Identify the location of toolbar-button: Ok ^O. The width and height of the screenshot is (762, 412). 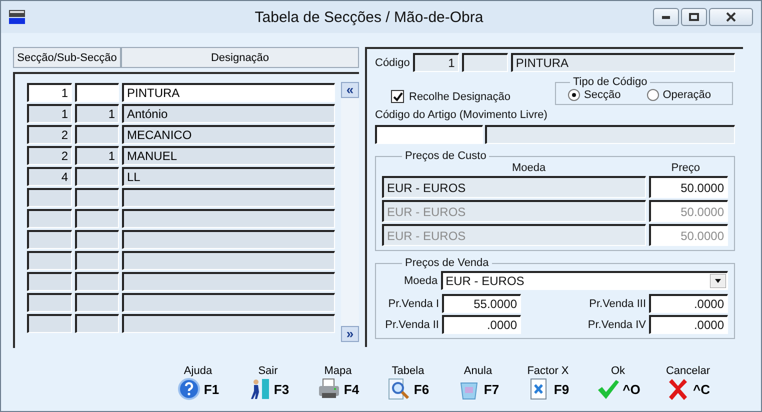
(618, 388).